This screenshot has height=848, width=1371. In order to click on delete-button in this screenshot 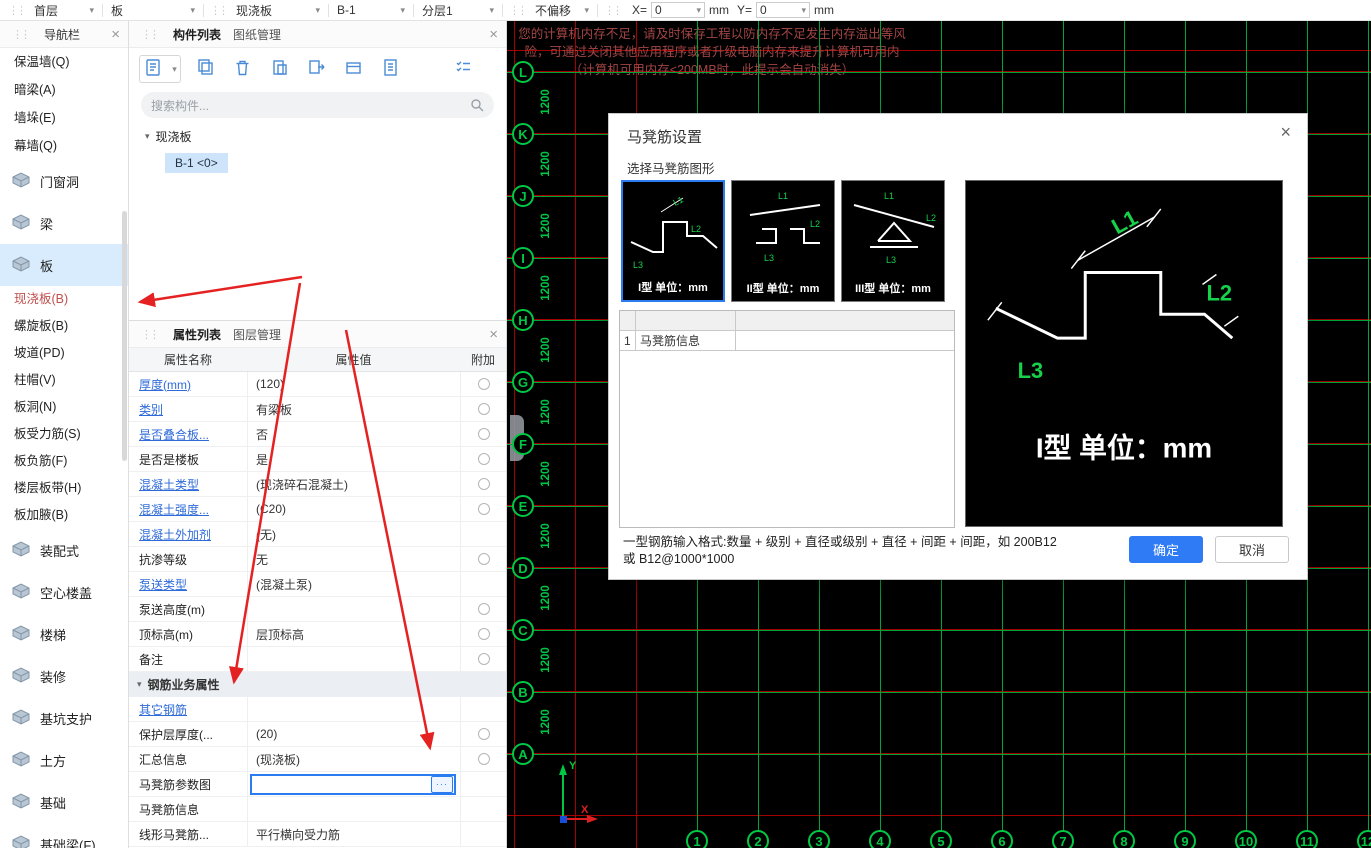, I will do `click(242, 69)`.